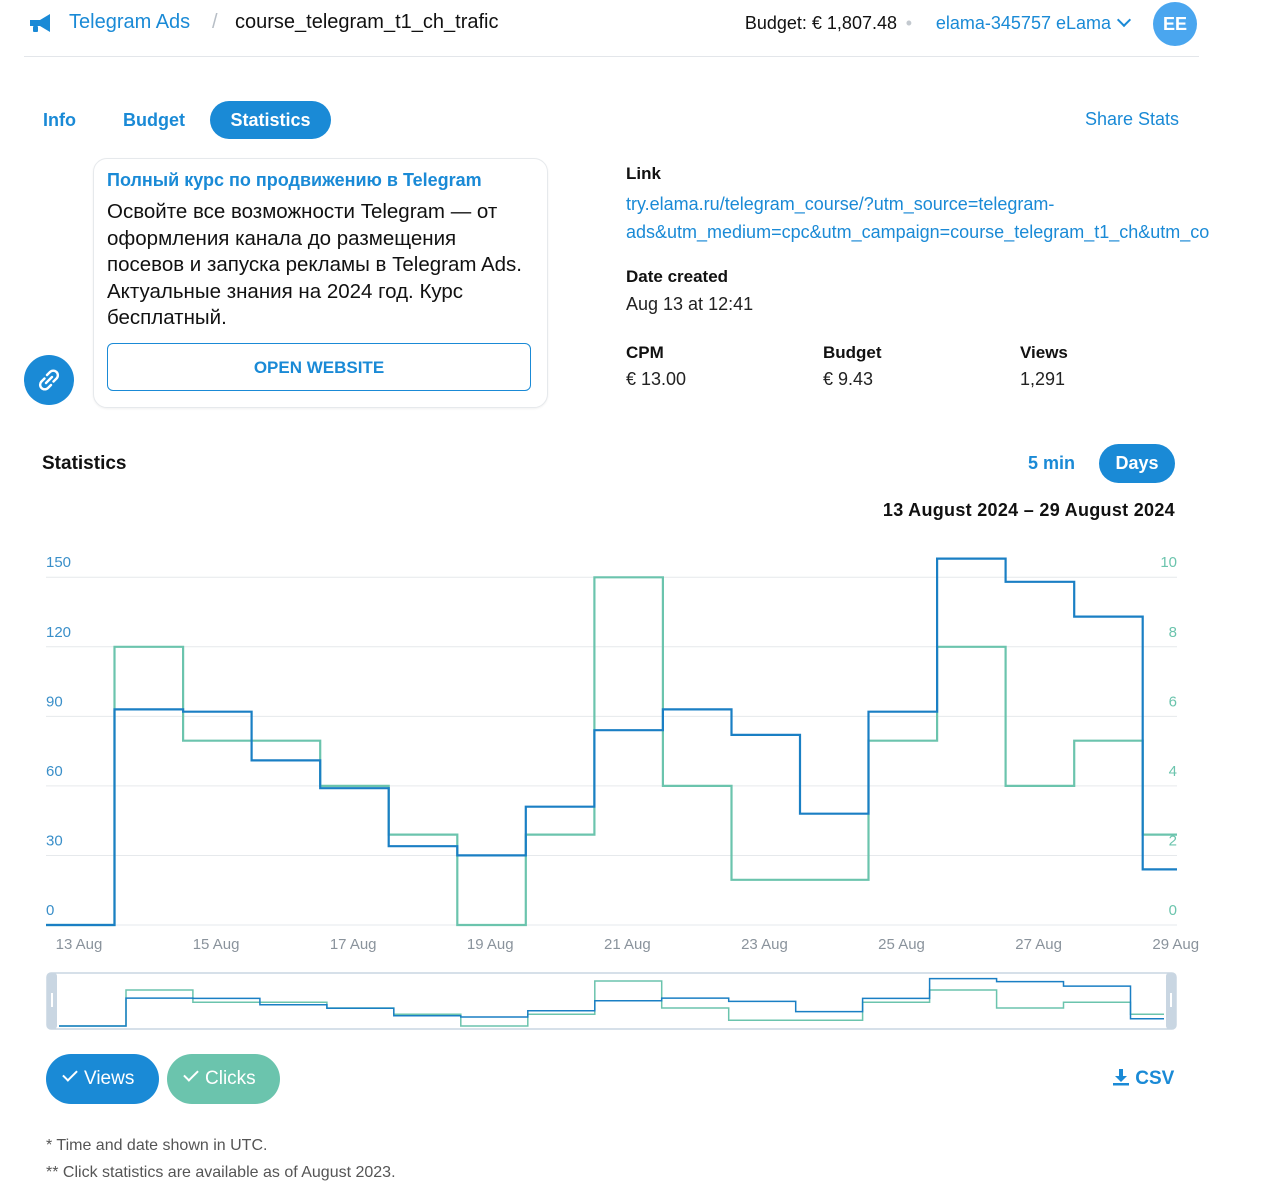 This screenshot has width=1278, height=1182. I want to click on x-tick-label: 29 Aug, so click(1175, 944).